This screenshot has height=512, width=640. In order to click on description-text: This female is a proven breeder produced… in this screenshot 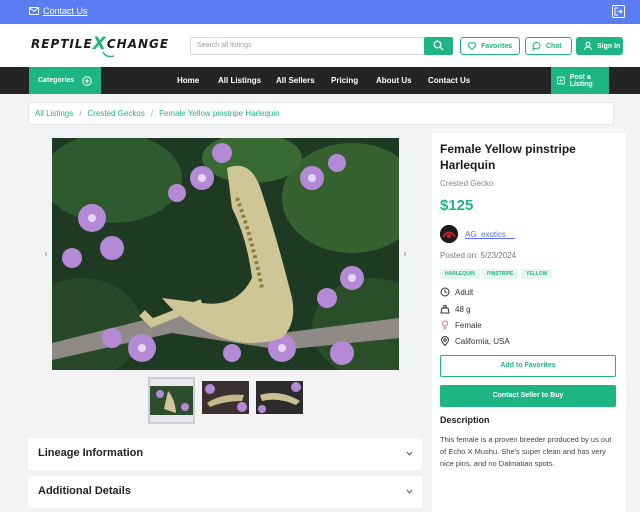, I will do `click(526, 451)`.